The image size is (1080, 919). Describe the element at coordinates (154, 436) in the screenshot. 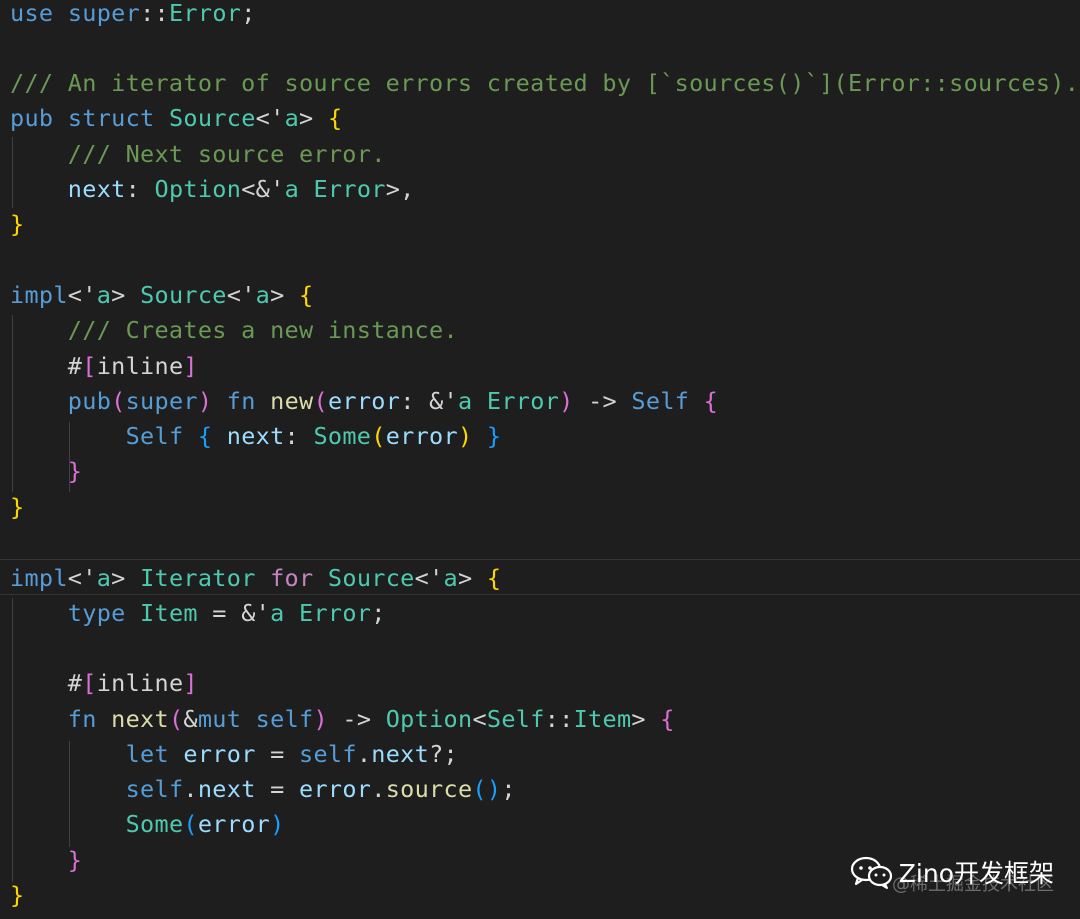

I see `code-token: Self` at that location.